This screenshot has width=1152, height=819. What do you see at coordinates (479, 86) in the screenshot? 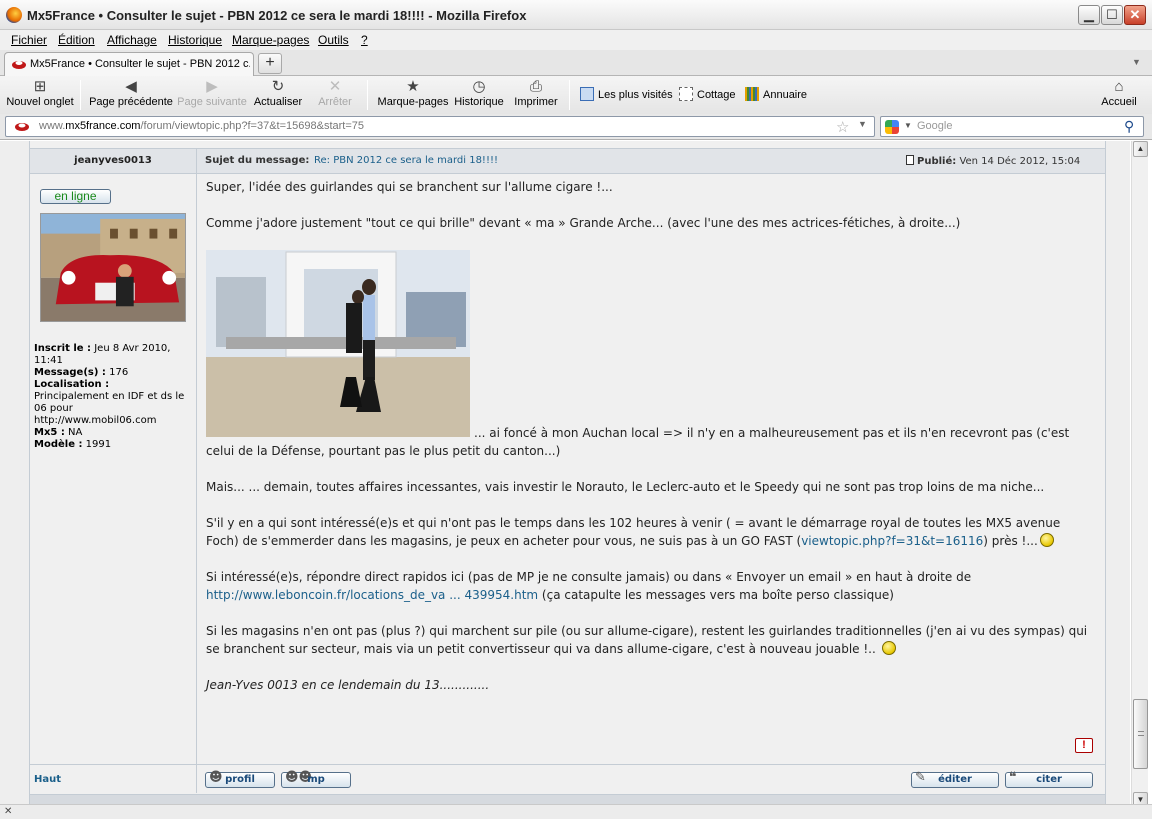
I see `clock-icon: ◷` at bounding box center [479, 86].